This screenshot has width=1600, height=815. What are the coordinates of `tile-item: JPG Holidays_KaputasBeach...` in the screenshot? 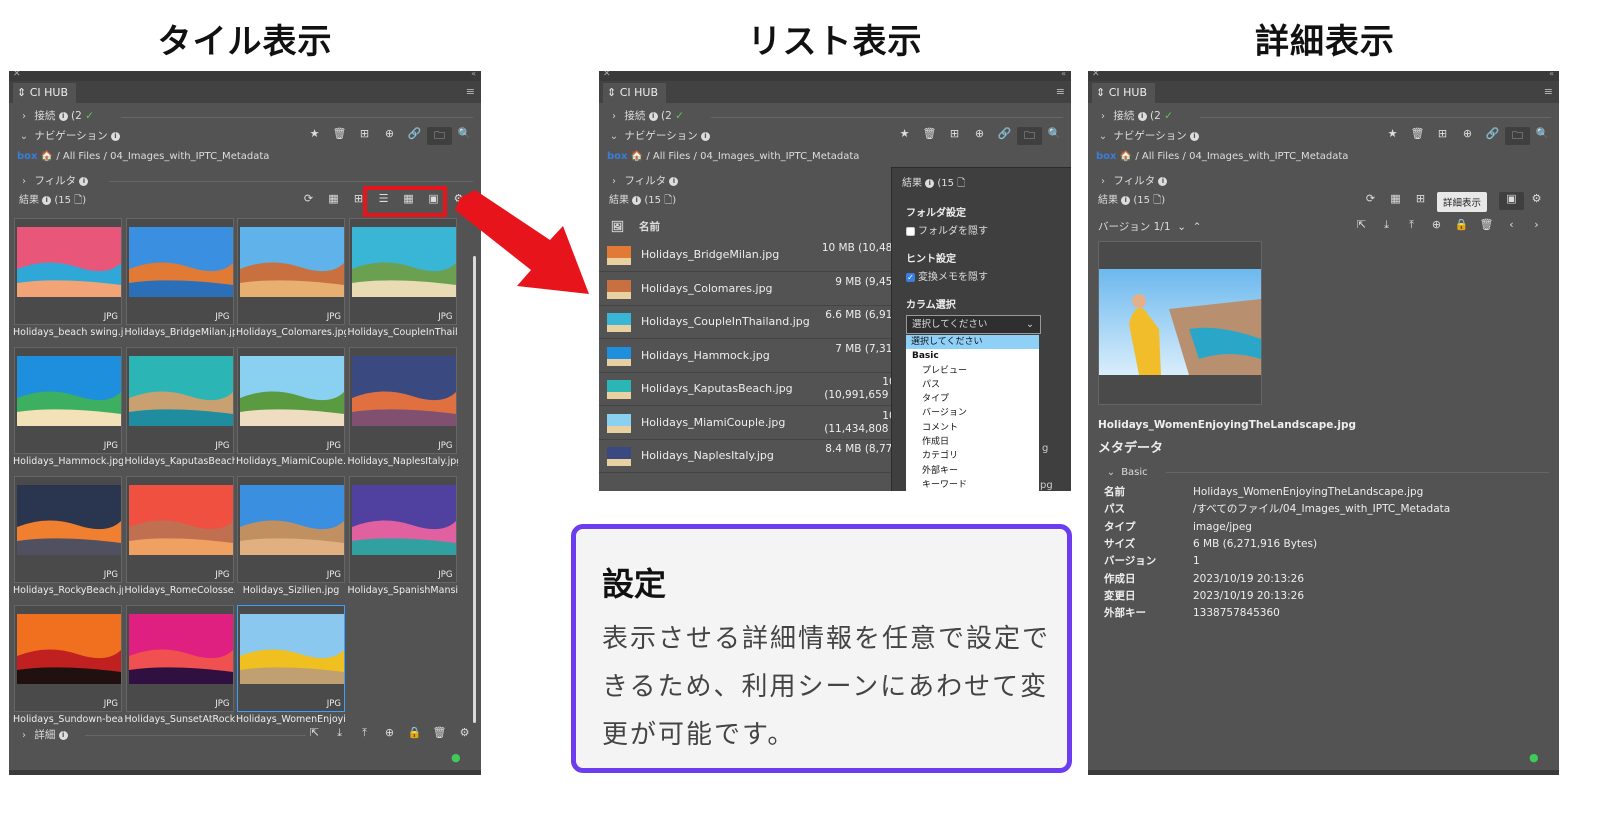 It's located at (180, 409).